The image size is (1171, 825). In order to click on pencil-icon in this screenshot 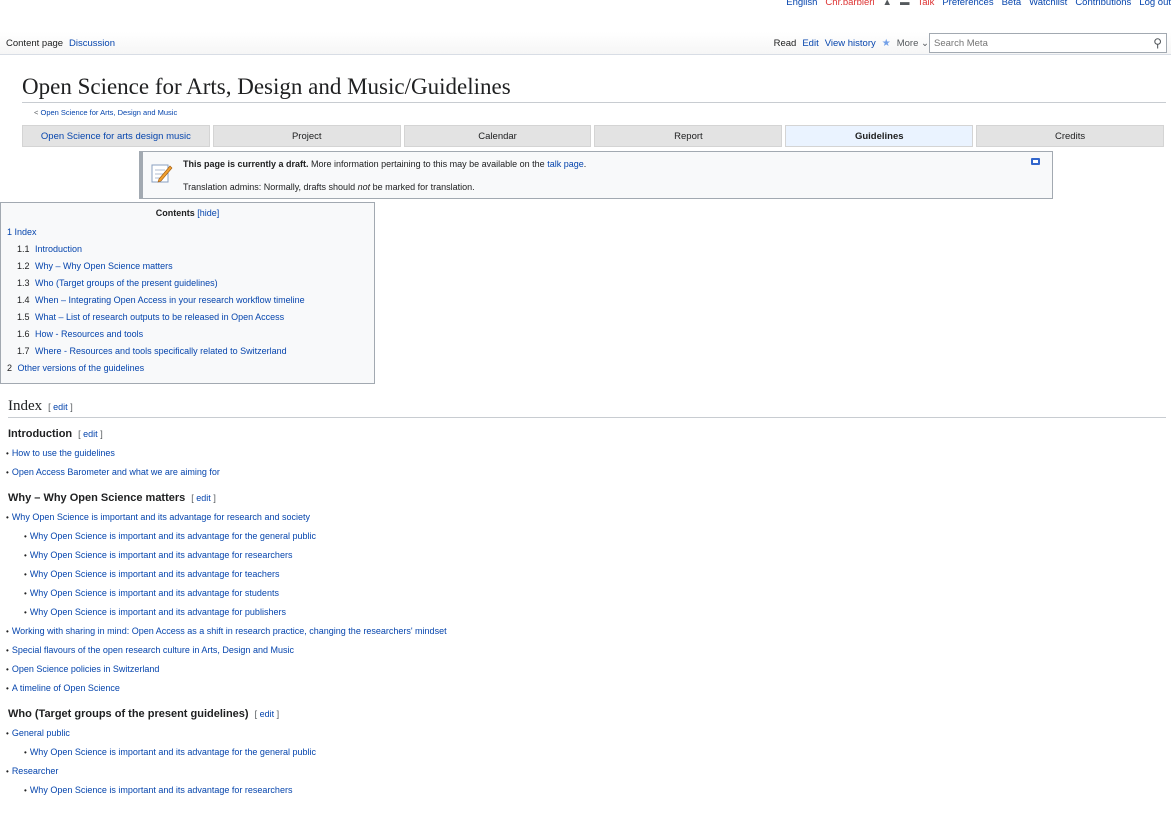, I will do `click(162, 173)`.